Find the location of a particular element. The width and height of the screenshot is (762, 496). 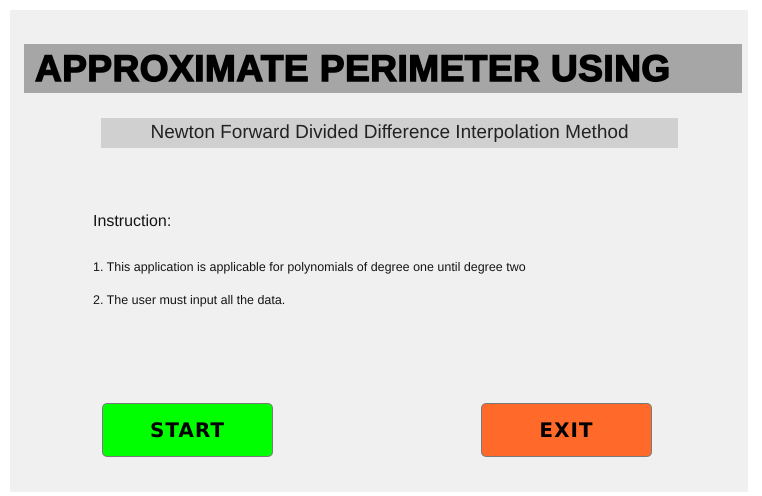

instruction-text: 1. This application is applicable for polynomials of degree one until degree two is located at coordinates (310, 267).